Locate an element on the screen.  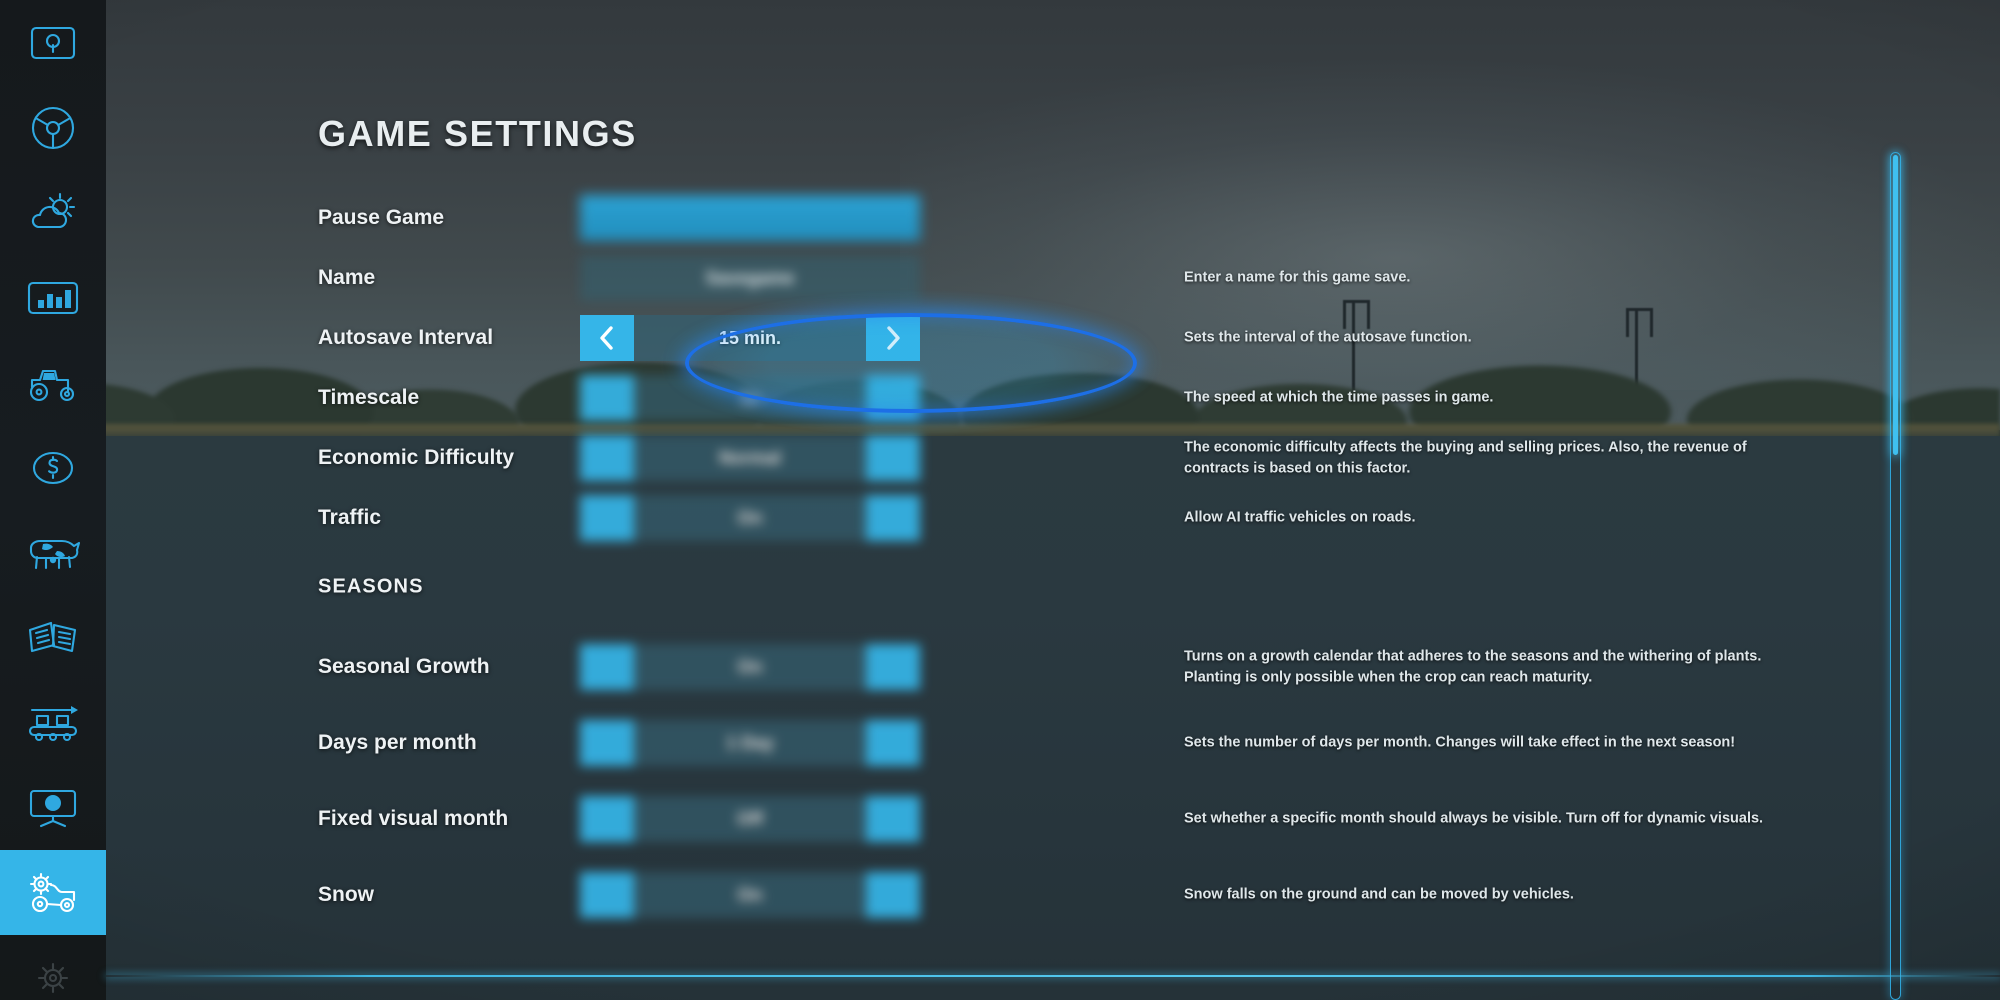
chevron-left-icon is located at coordinates (606, 338).